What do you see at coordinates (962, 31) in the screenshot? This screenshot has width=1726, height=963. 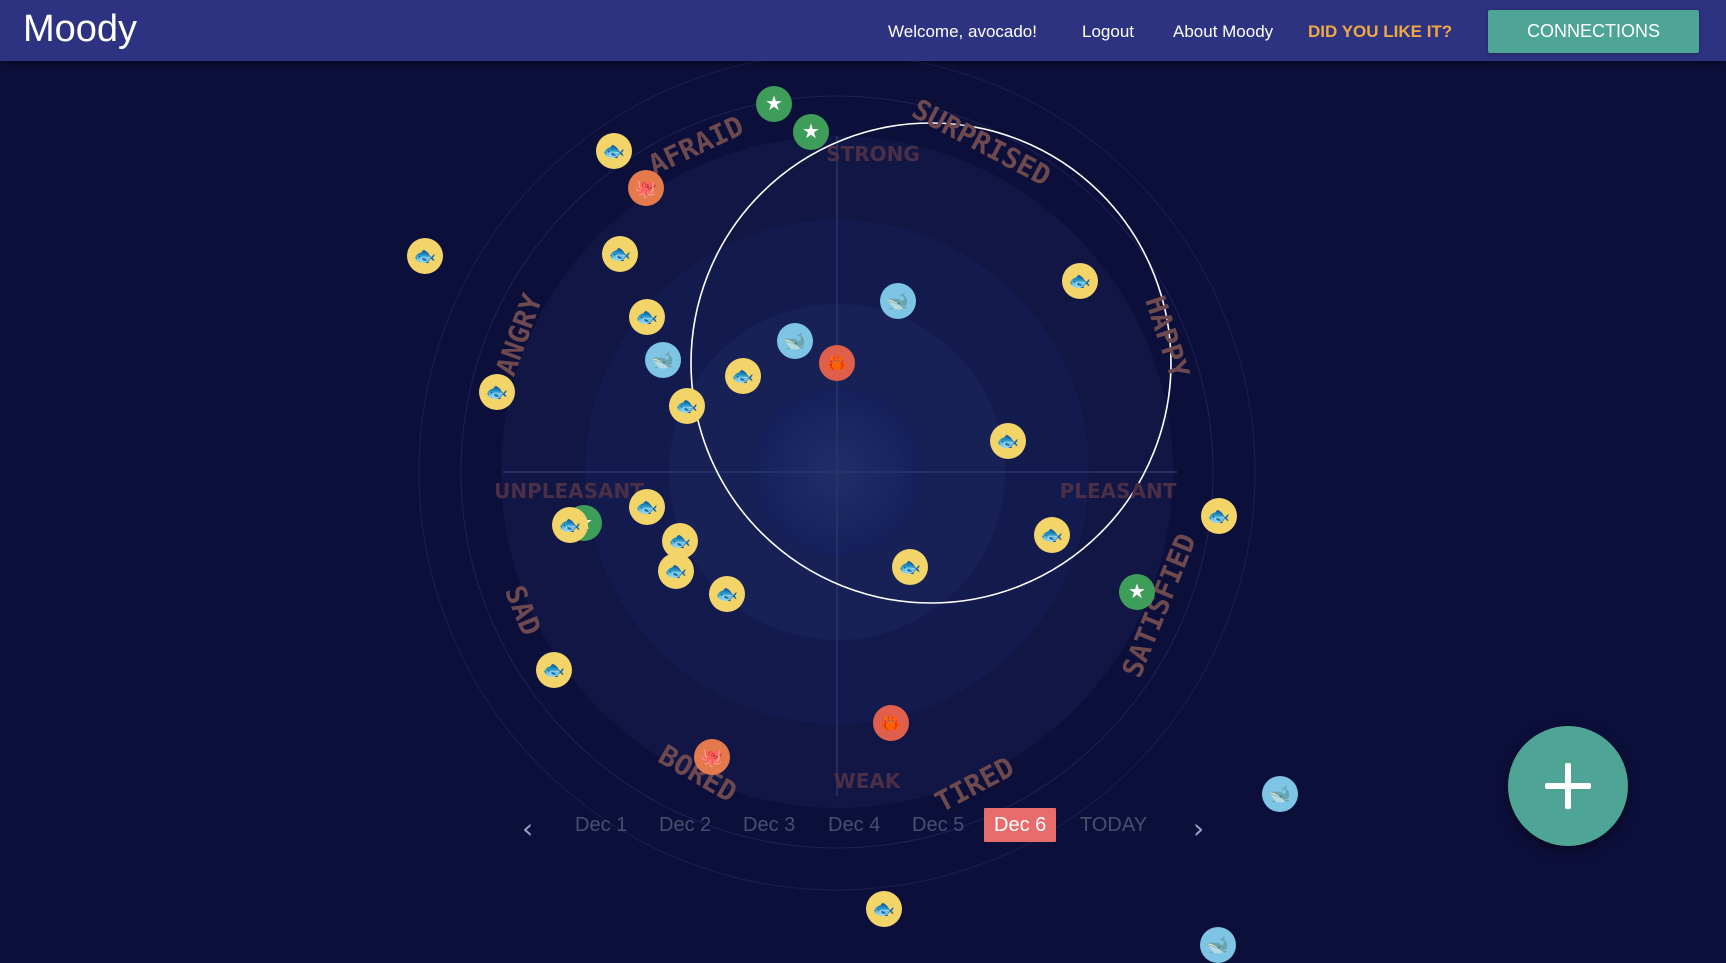 I see `welcome-text: Welcome, avocado!` at bounding box center [962, 31].